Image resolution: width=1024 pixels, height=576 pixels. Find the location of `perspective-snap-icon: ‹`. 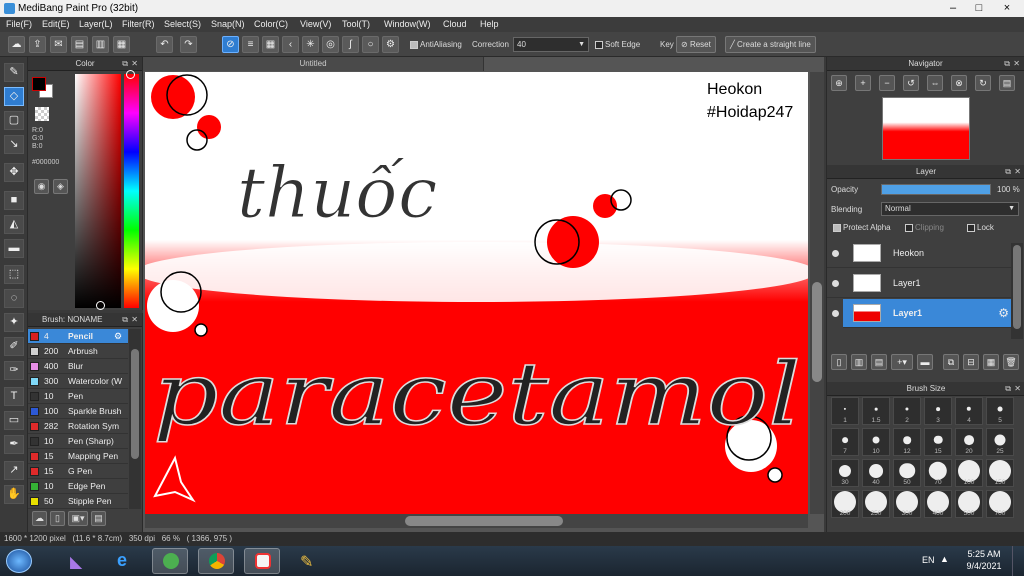

perspective-snap-icon: ‹ is located at coordinates (290, 44).